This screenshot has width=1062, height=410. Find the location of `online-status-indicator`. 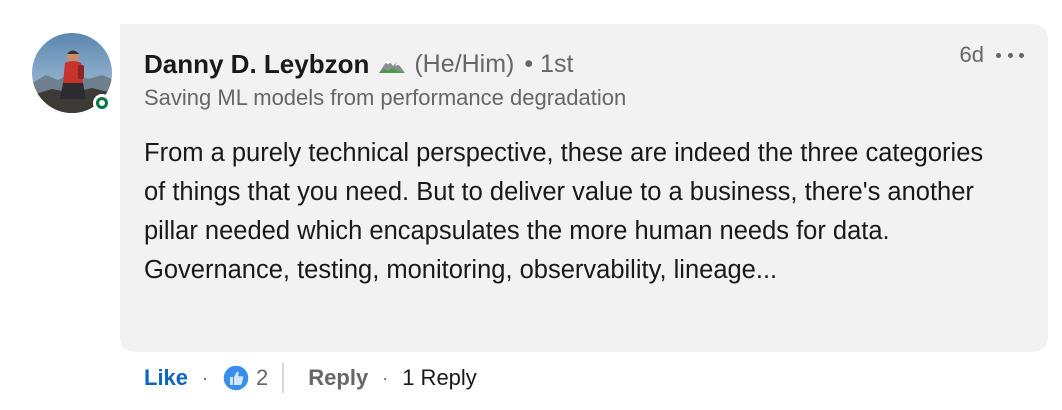

online-status-indicator is located at coordinates (102, 103).